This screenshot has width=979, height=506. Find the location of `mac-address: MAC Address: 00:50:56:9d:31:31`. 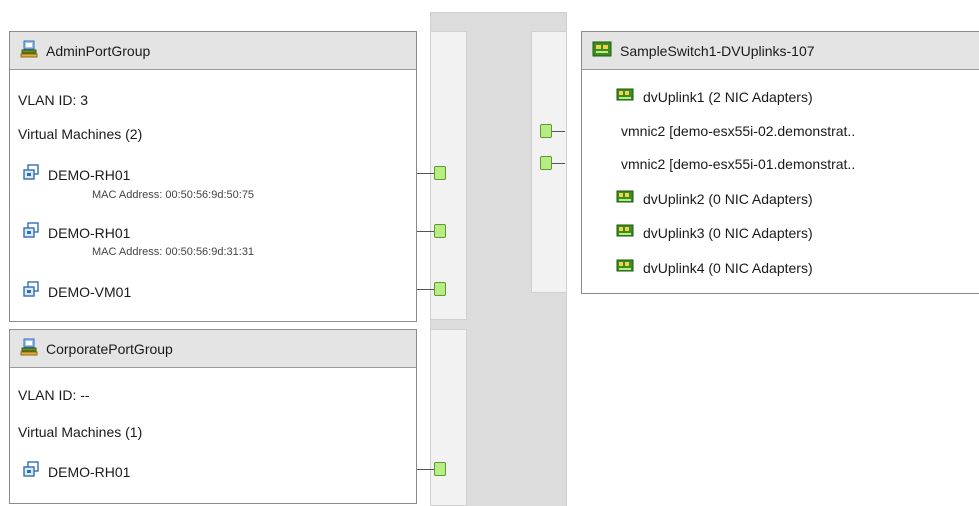

mac-address: MAC Address: 00:50:56:9d:31:31 is located at coordinates (173, 252).